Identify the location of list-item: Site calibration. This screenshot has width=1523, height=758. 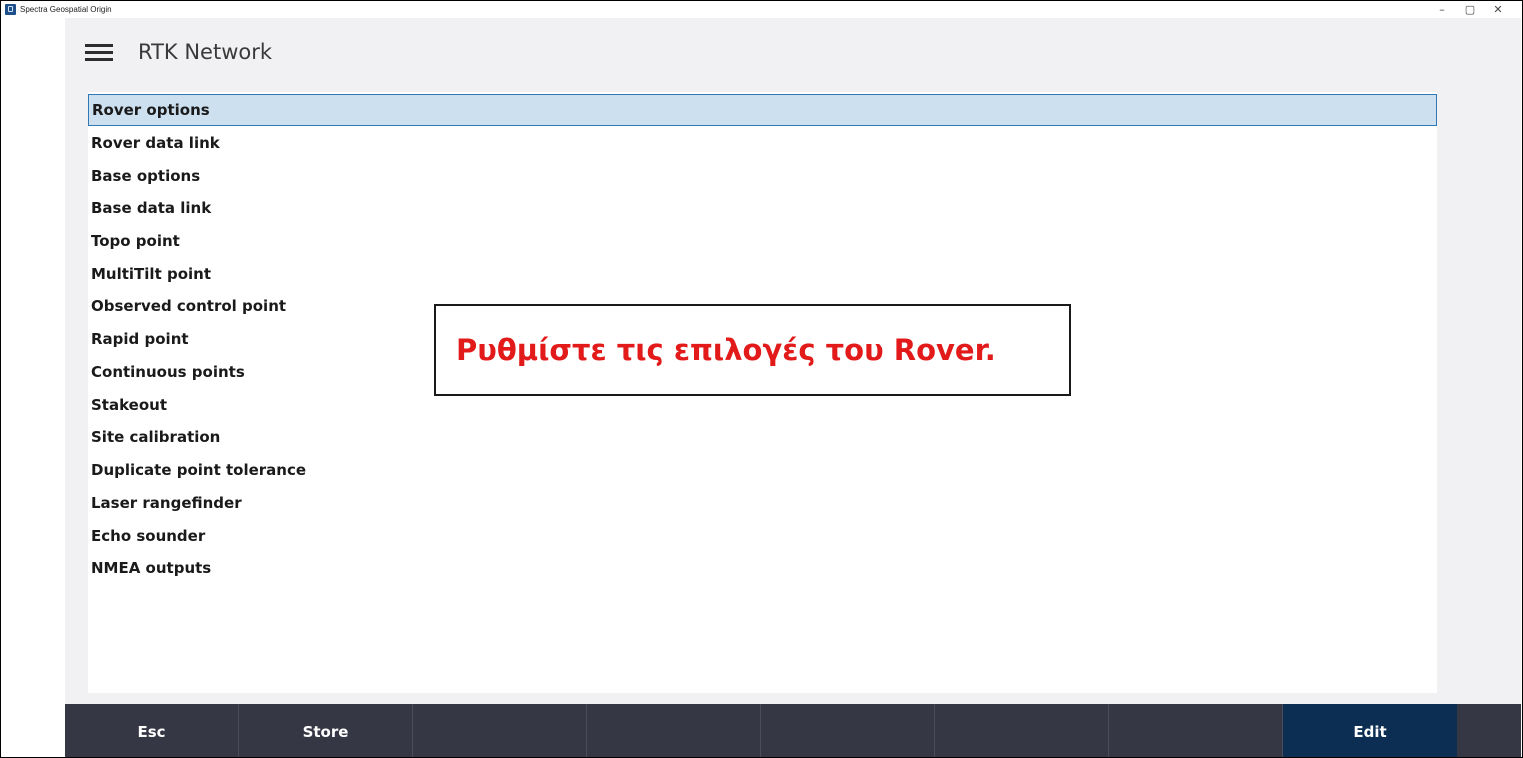
(762, 437).